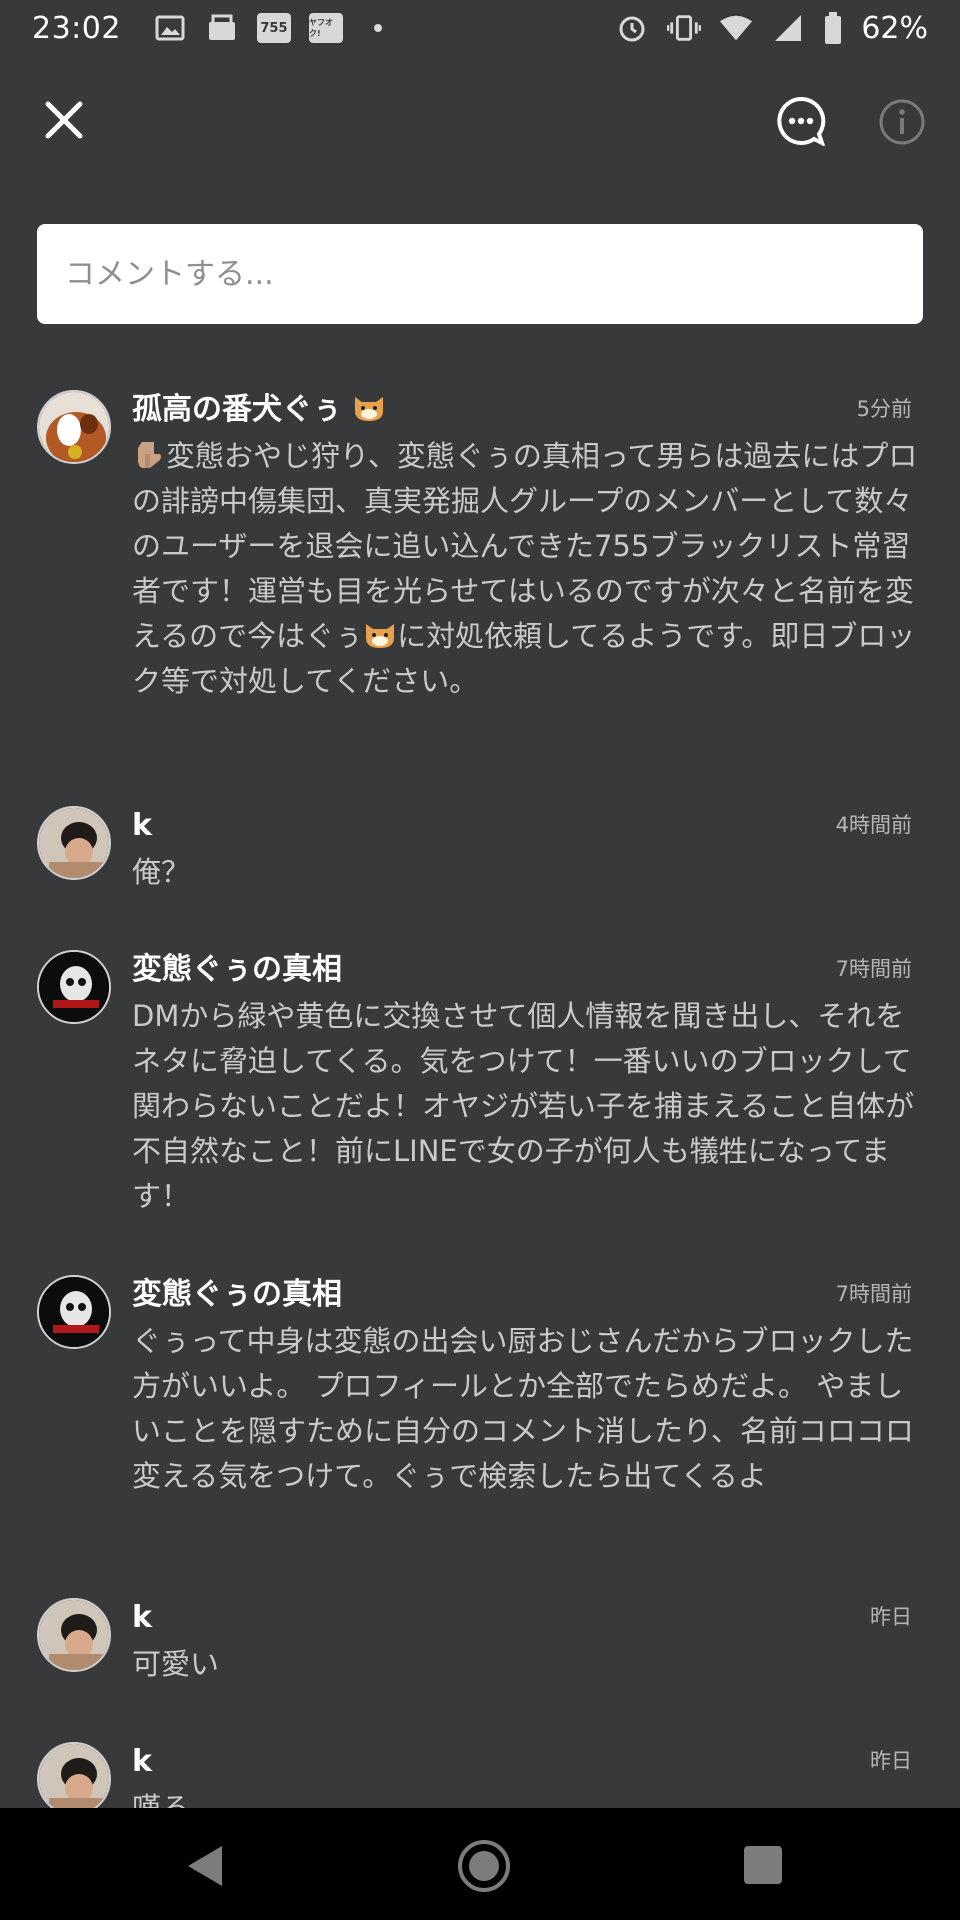  What do you see at coordinates (480, 1648) in the screenshot?
I see `comment-item: k 昨日 可愛い` at bounding box center [480, 1648].